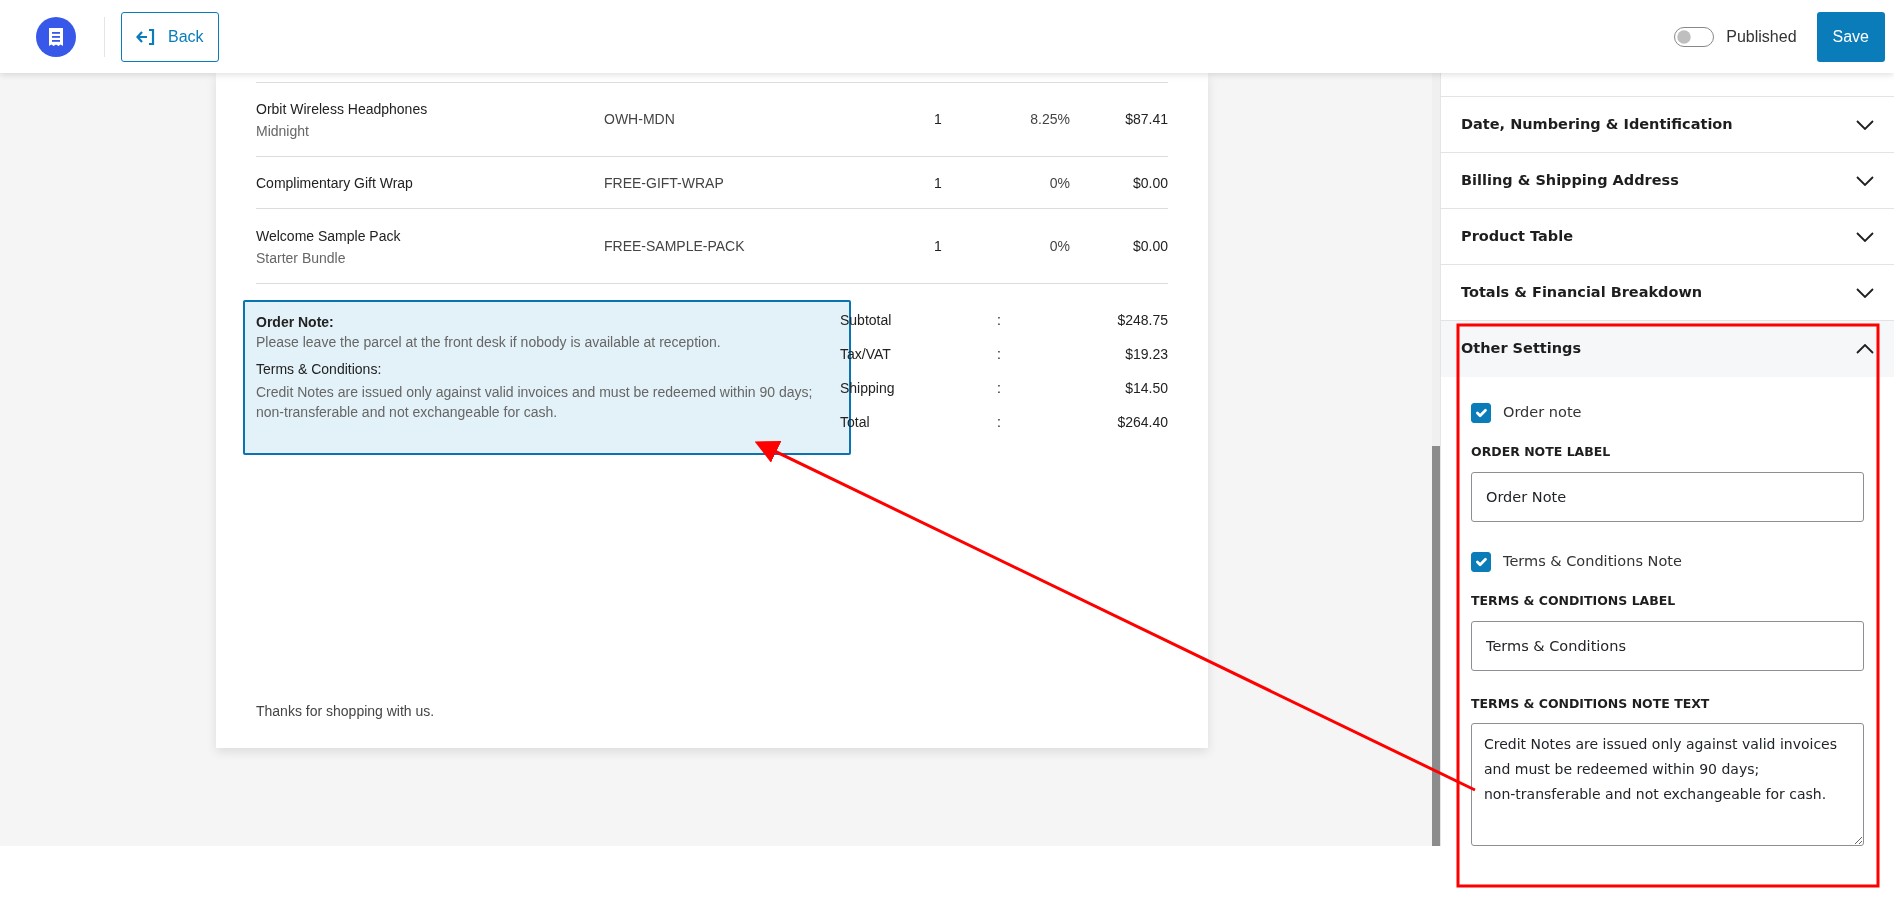 Image resolution: width=1894 pixels, height=906 pixels. What do you see at coordinates (1146, 388) in the screenshot?
I see `total-value: $14.50` at bounding box center [1146, 388].